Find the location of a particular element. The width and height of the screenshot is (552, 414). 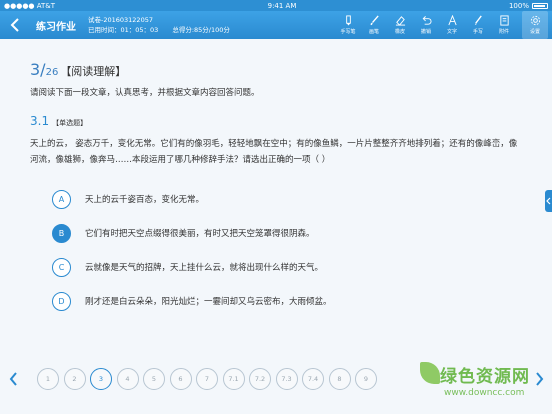

question-section: 【阅读理解】 is located at coordinates (93, 71).